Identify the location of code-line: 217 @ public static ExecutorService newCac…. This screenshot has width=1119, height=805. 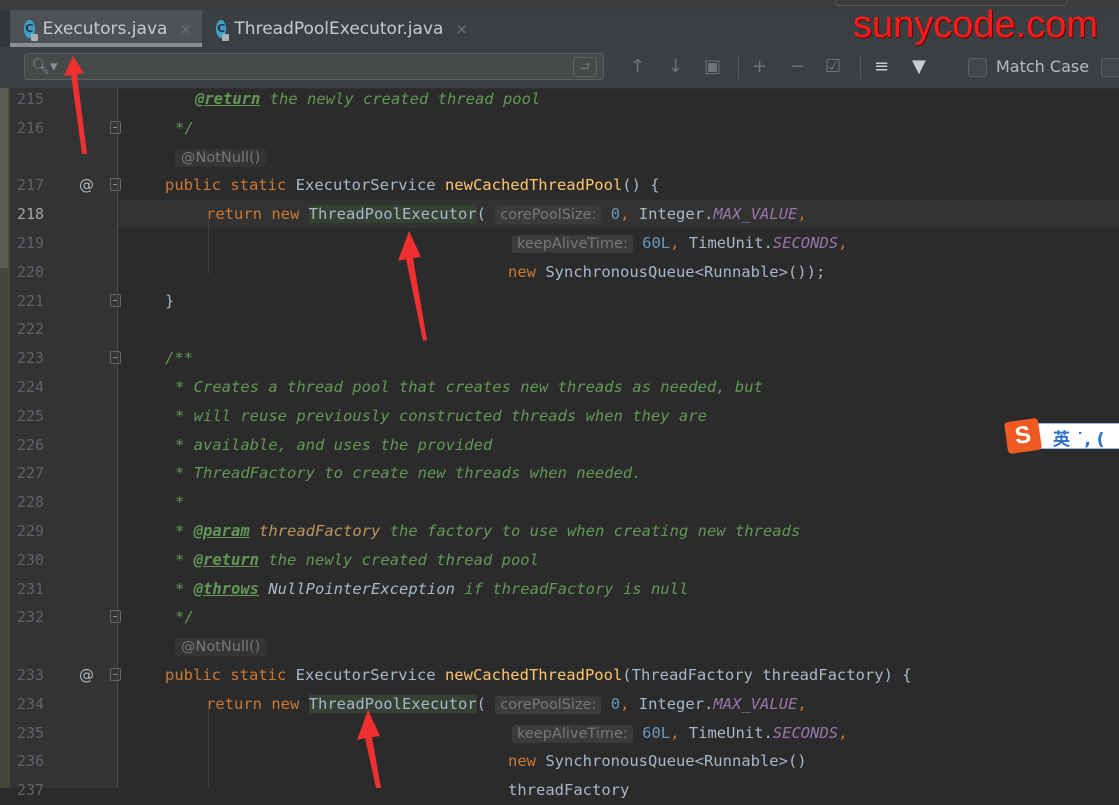
(559, 185).